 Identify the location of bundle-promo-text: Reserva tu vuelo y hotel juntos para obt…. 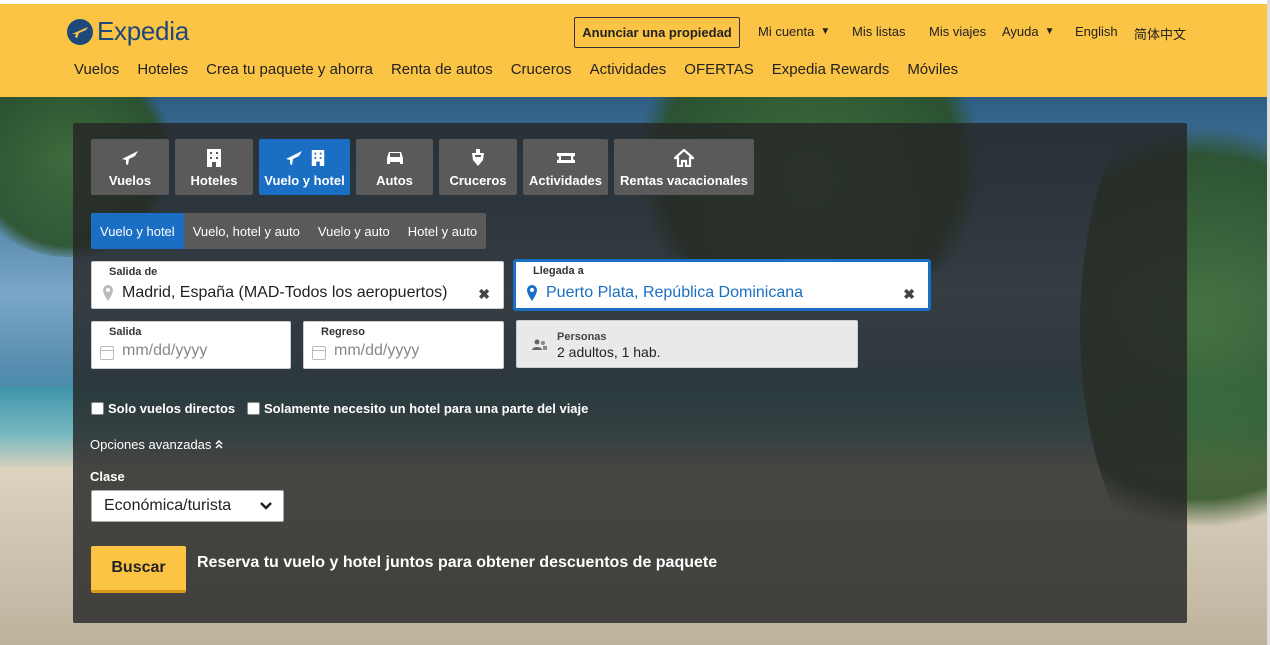
(457, 562).